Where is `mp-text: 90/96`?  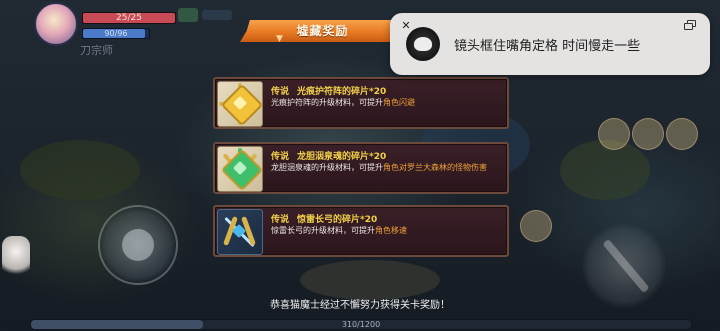
mp-text: 90/96 is located at coordinates (116, 33).